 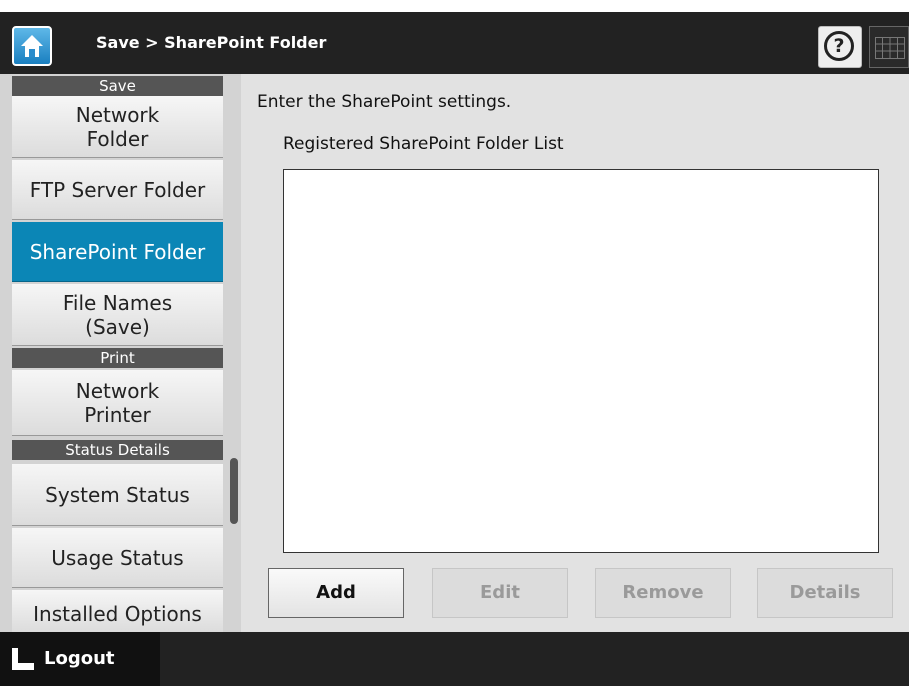 What do you see at coordinates (454, 659) in the screenshot?
I see `footer-bar: Logout` at bounding box center [454, 659].